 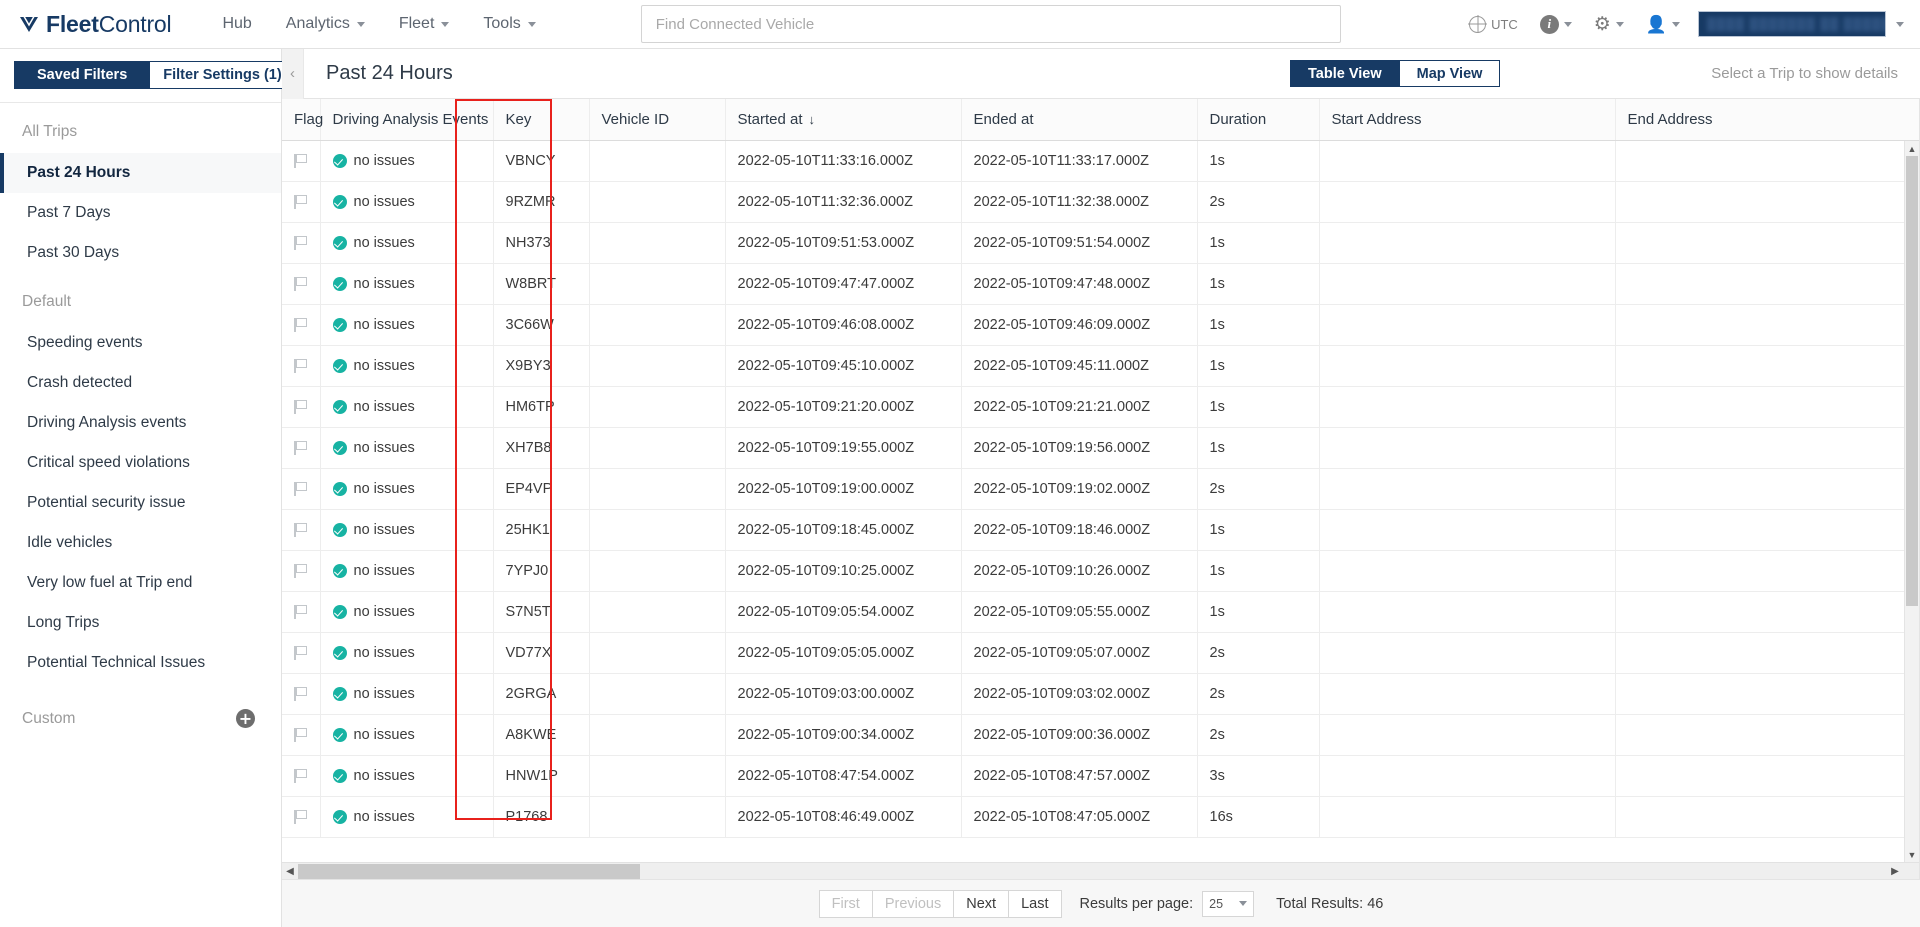 I want to click on pagination-previous-button: Previous, so click(x=913, y=903).